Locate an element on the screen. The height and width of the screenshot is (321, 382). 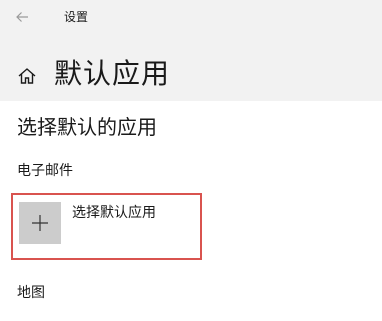
back-arrow-icon is located at coordinates (22, 17).